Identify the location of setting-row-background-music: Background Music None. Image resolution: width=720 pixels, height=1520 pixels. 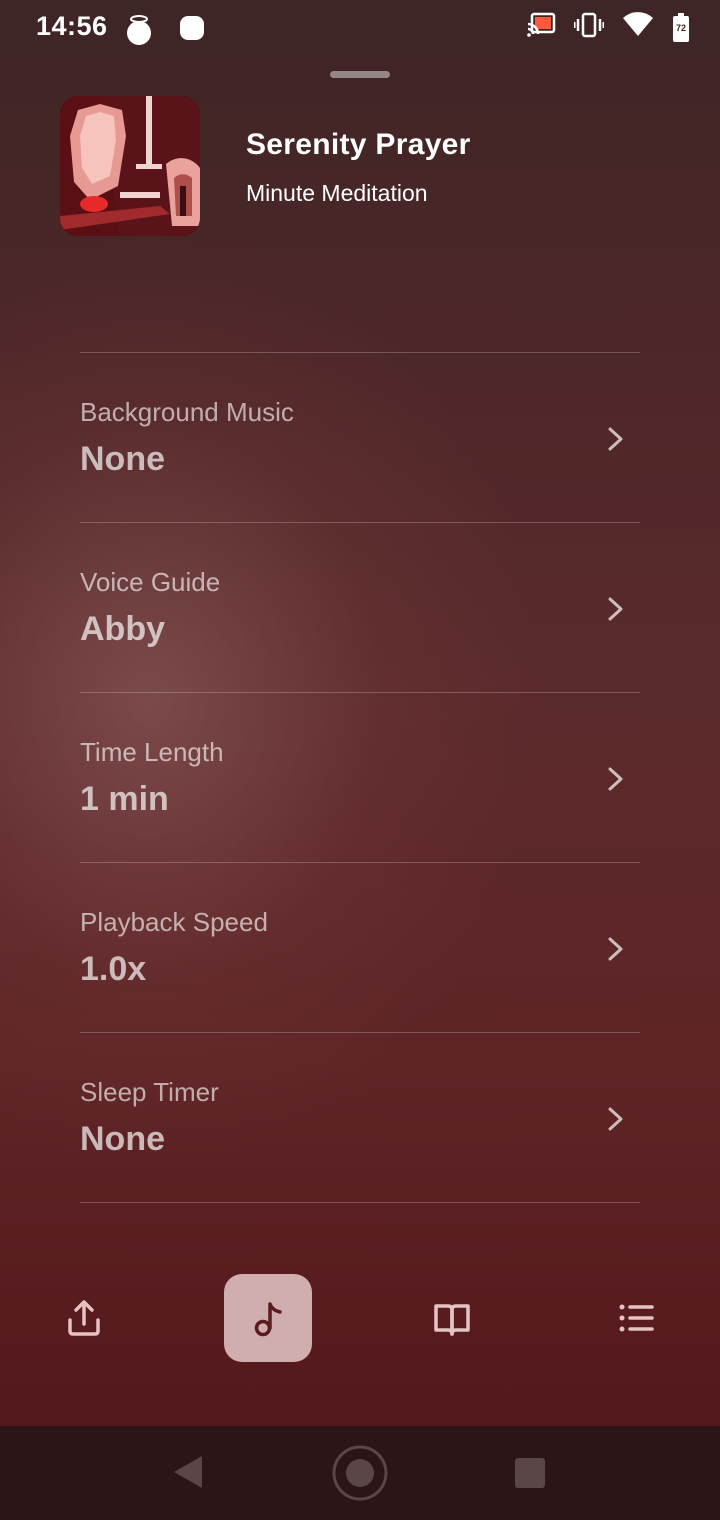
(360, 438).